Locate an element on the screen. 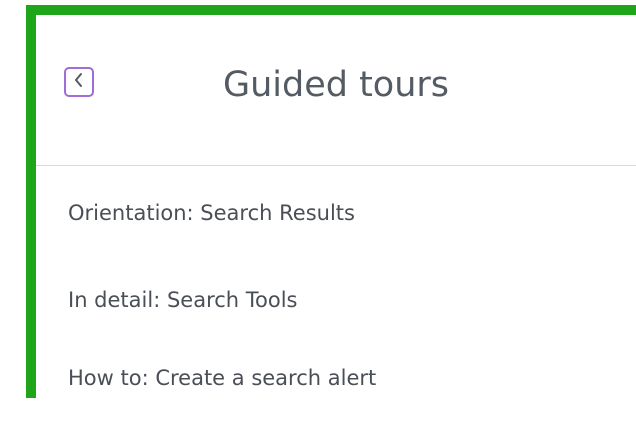 This screenshot has height=425, width=636. page-title: Guided tours is located at coordinates (336, 85).